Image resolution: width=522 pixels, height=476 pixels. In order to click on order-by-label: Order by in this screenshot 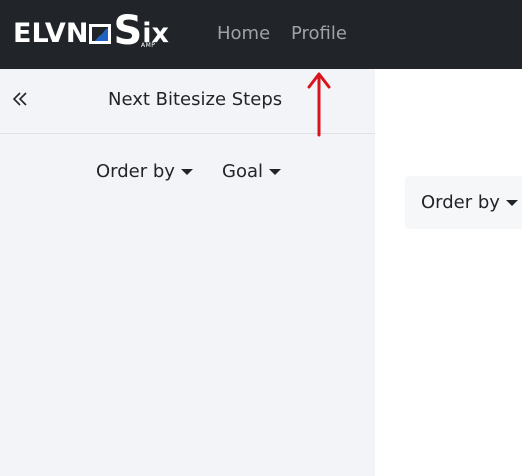, I will do `click(135, 171)`.